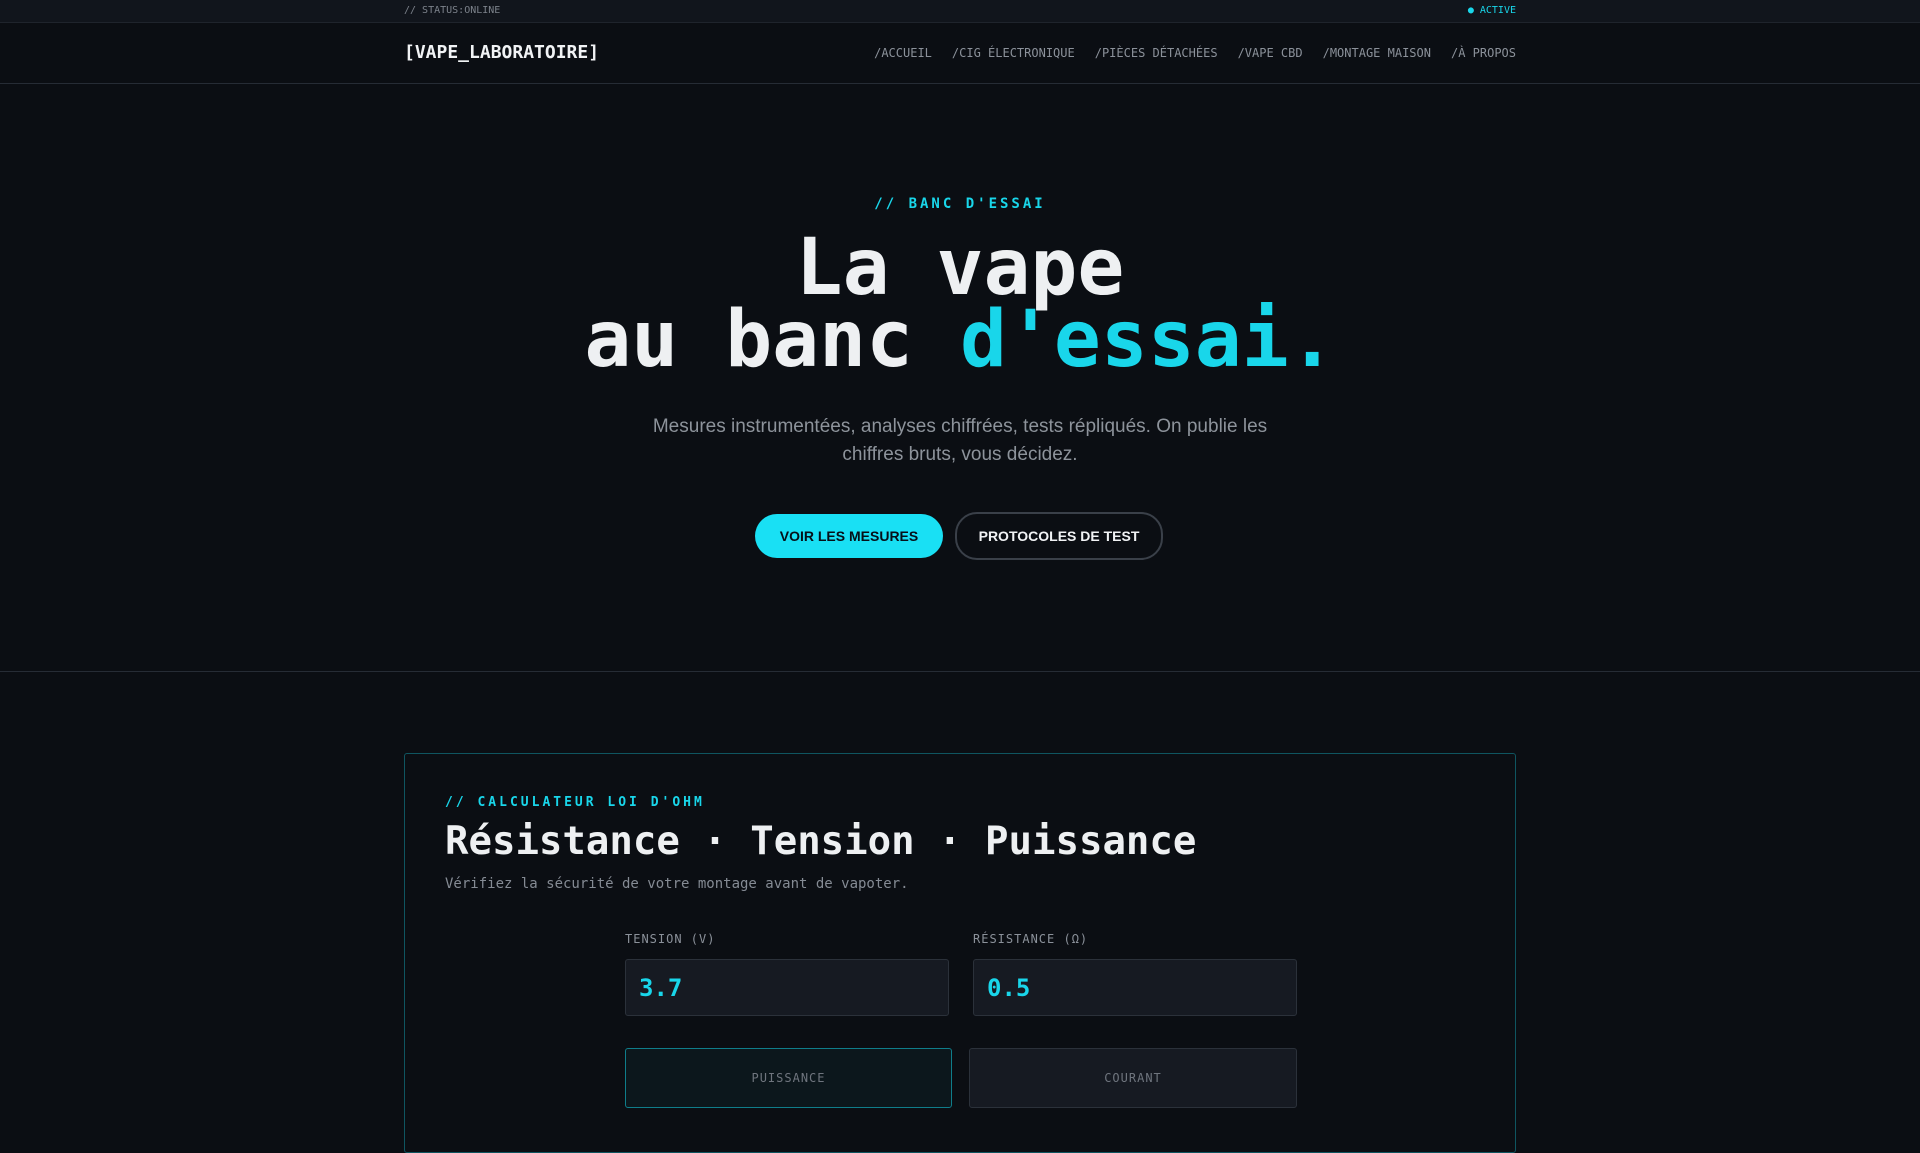 The width and height of the screenshot is (1920, 1153). I want to click on hero-title-accent: d'essai., so click(1148, 340).